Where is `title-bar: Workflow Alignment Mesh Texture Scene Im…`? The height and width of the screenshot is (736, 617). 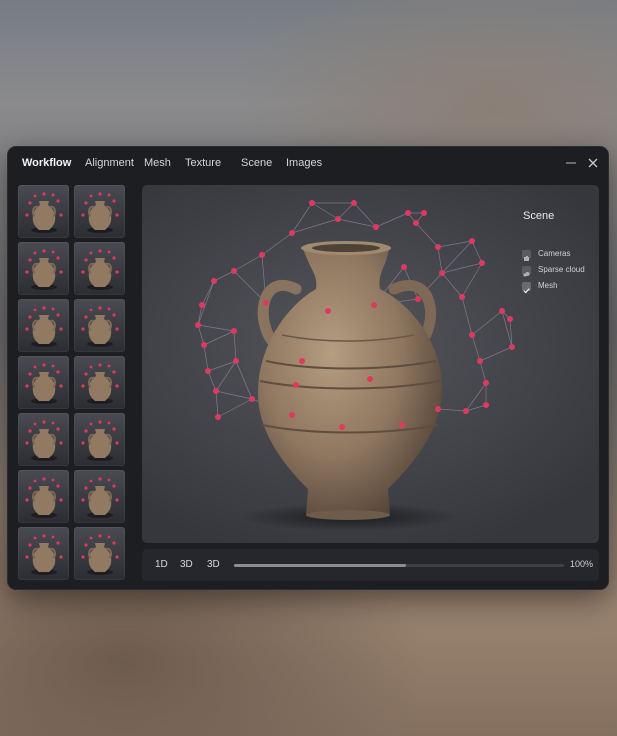
title-bar: Workflow Alignment Mesh Texture Scene Im… is located at coordinates (308, 163).